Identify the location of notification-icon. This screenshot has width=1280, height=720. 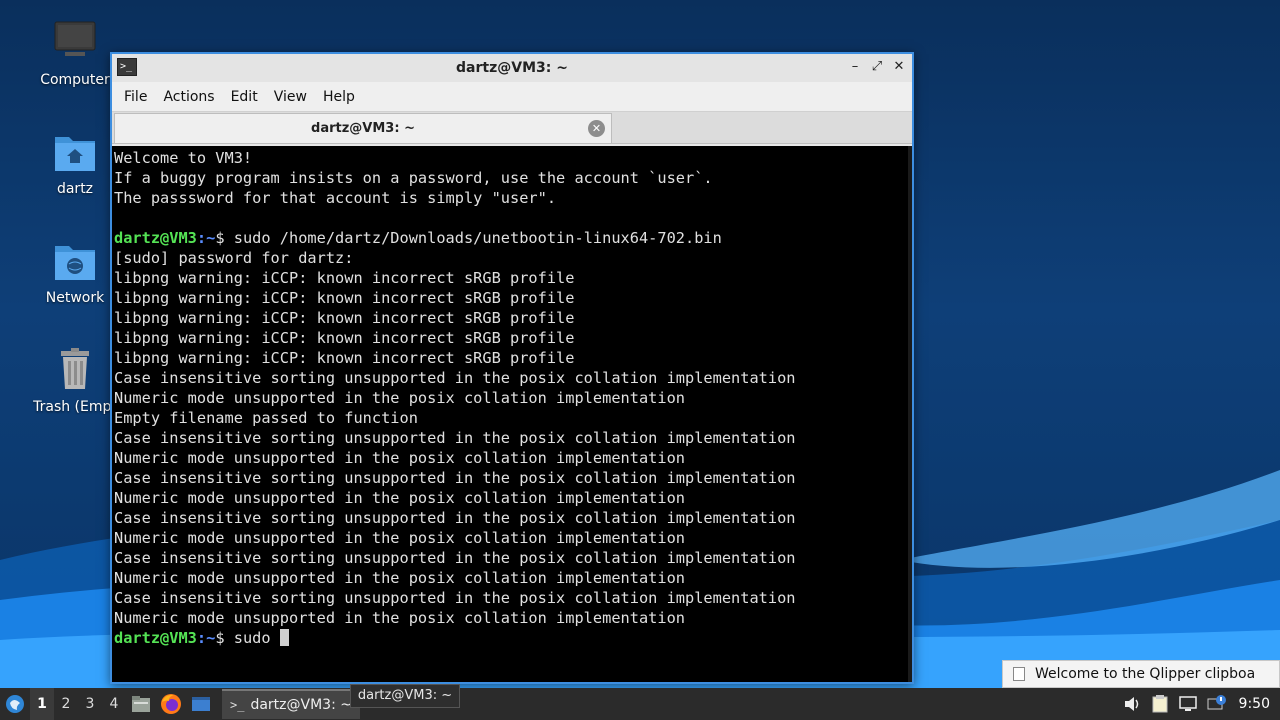
(1019, 674).